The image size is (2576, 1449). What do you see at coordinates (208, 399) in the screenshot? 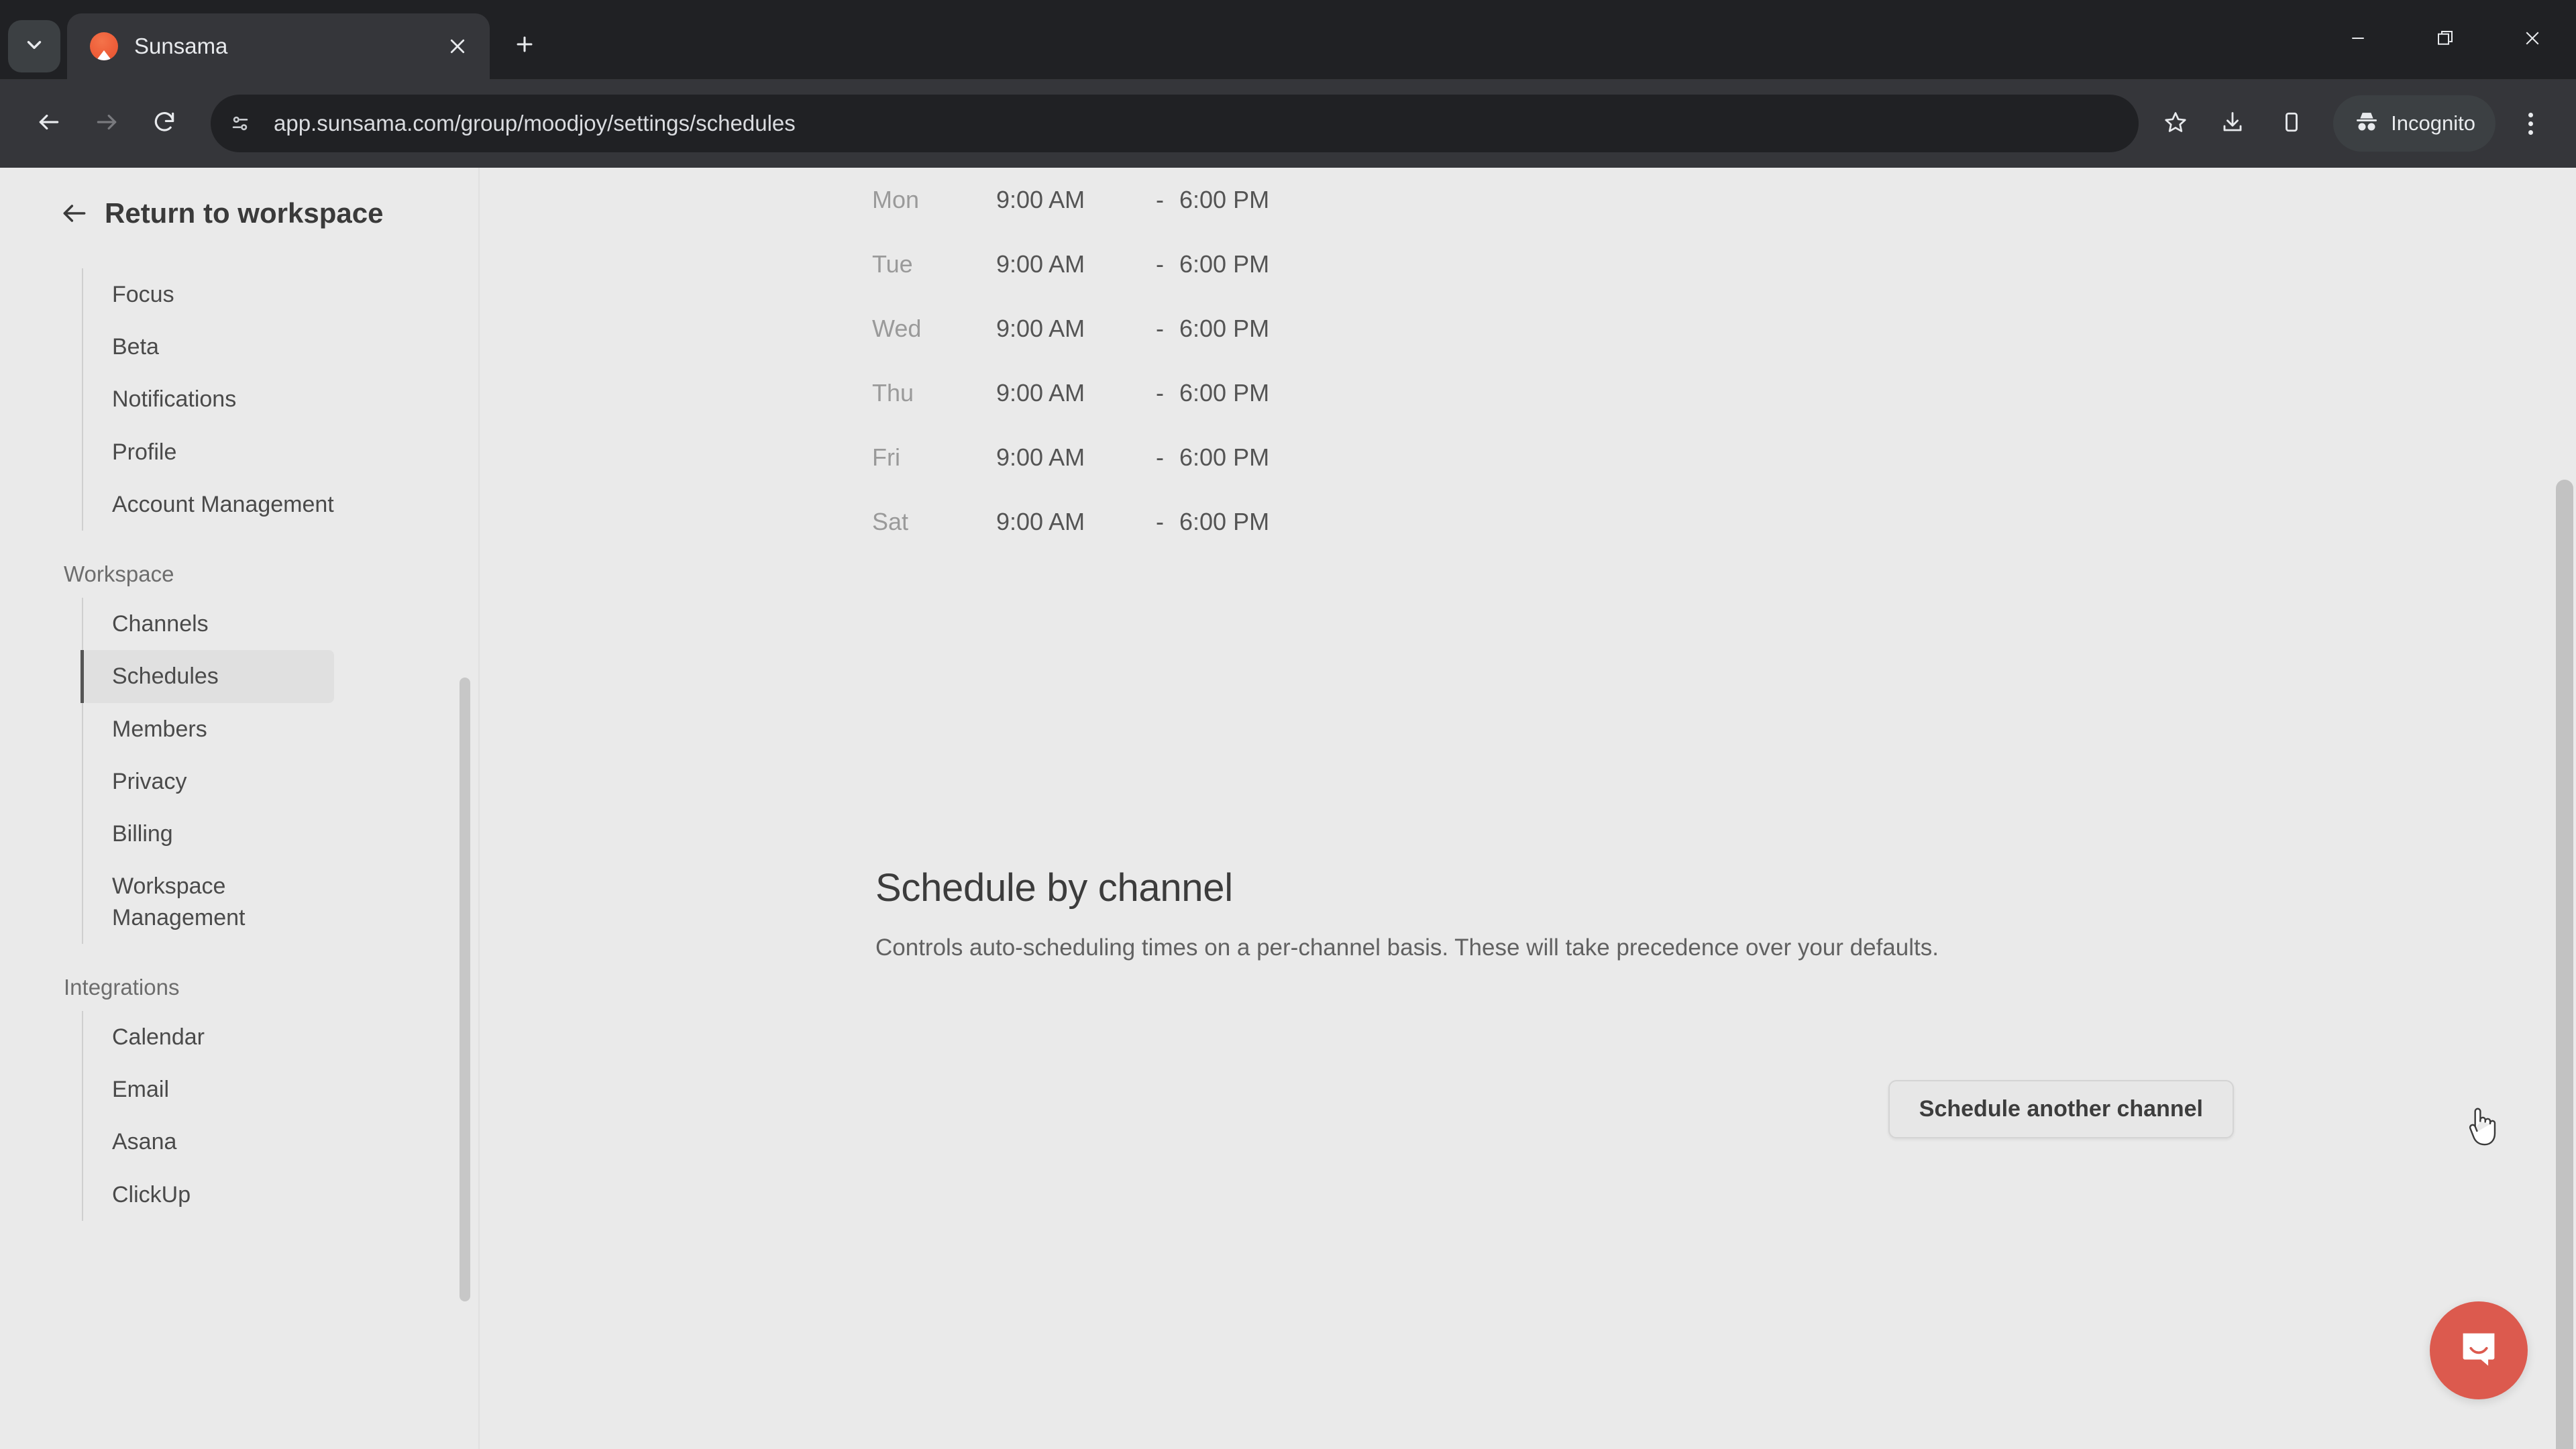
I see `sidebar-item-notifications: Notifications` at bounding box center [208, 399].